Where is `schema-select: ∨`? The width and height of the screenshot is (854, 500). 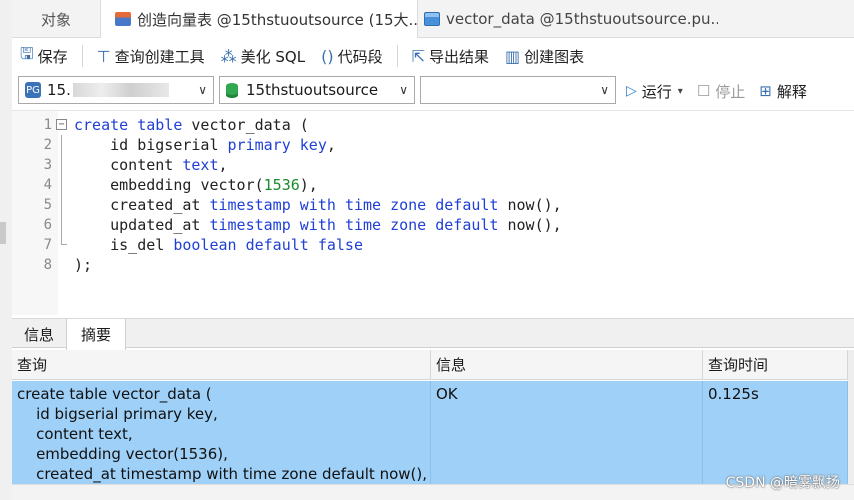 schema-select: ∨ is located at coordinates (518, 90).